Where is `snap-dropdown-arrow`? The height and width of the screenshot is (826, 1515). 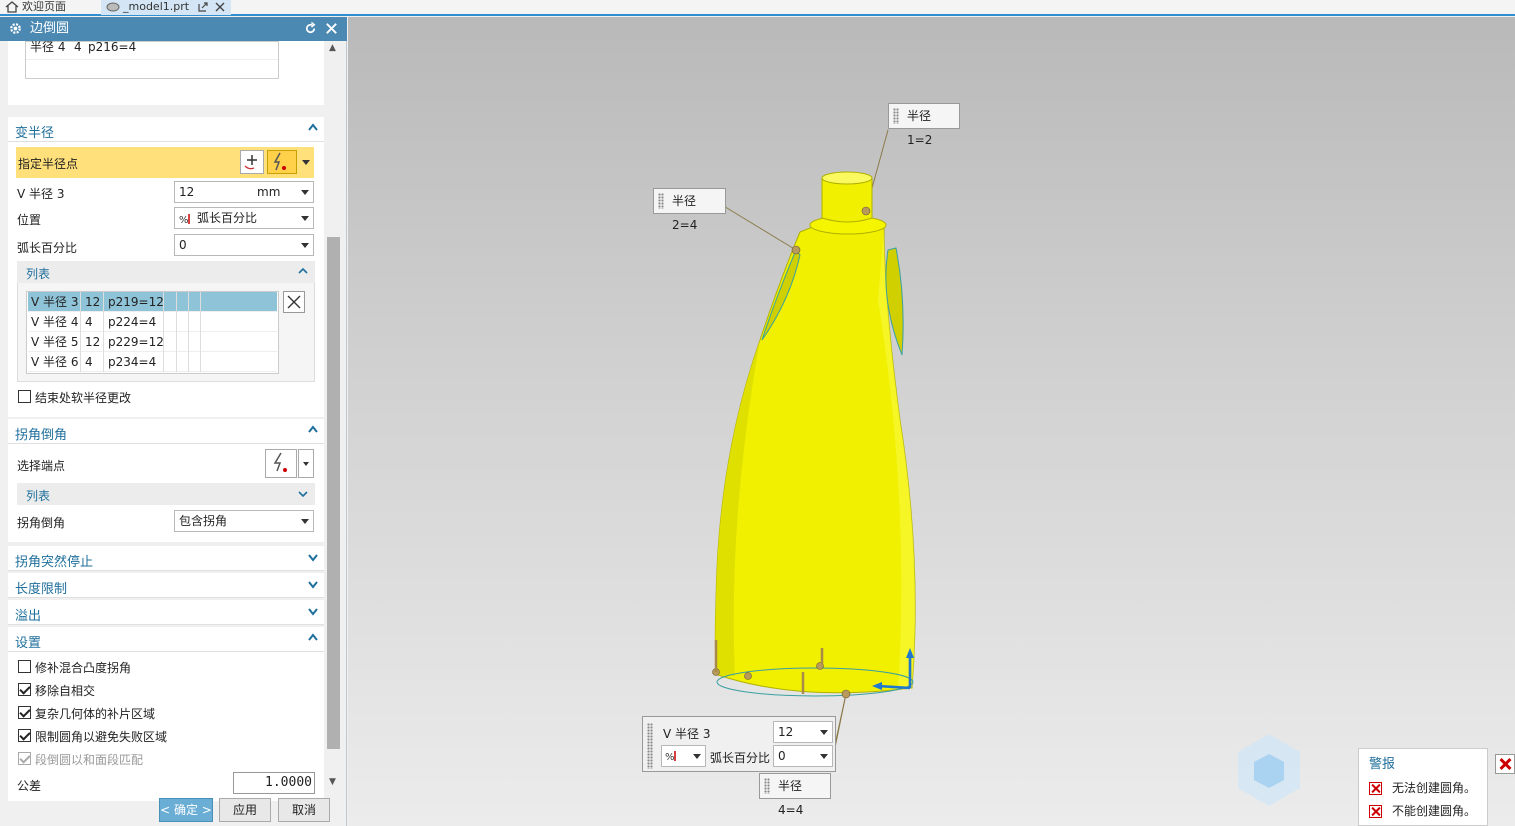 snap-dropdown-arrow is located at coordinates (306, 162).